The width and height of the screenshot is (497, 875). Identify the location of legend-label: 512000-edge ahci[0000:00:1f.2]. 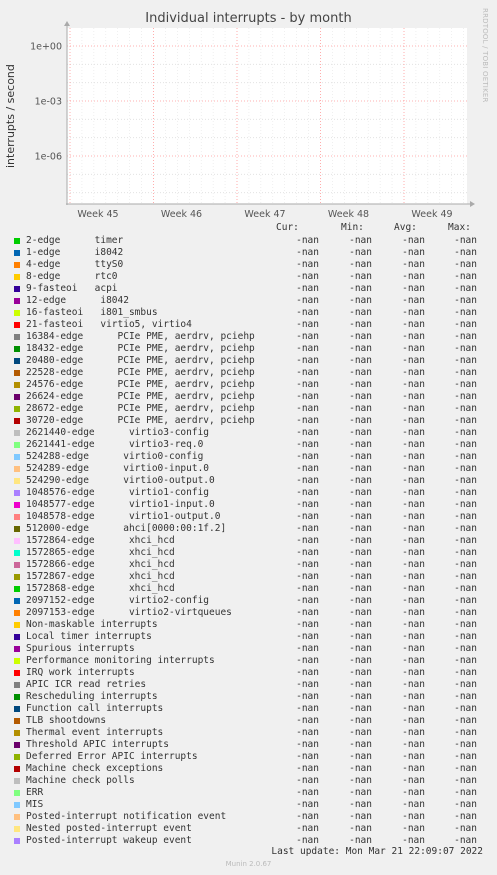
(126, 528).